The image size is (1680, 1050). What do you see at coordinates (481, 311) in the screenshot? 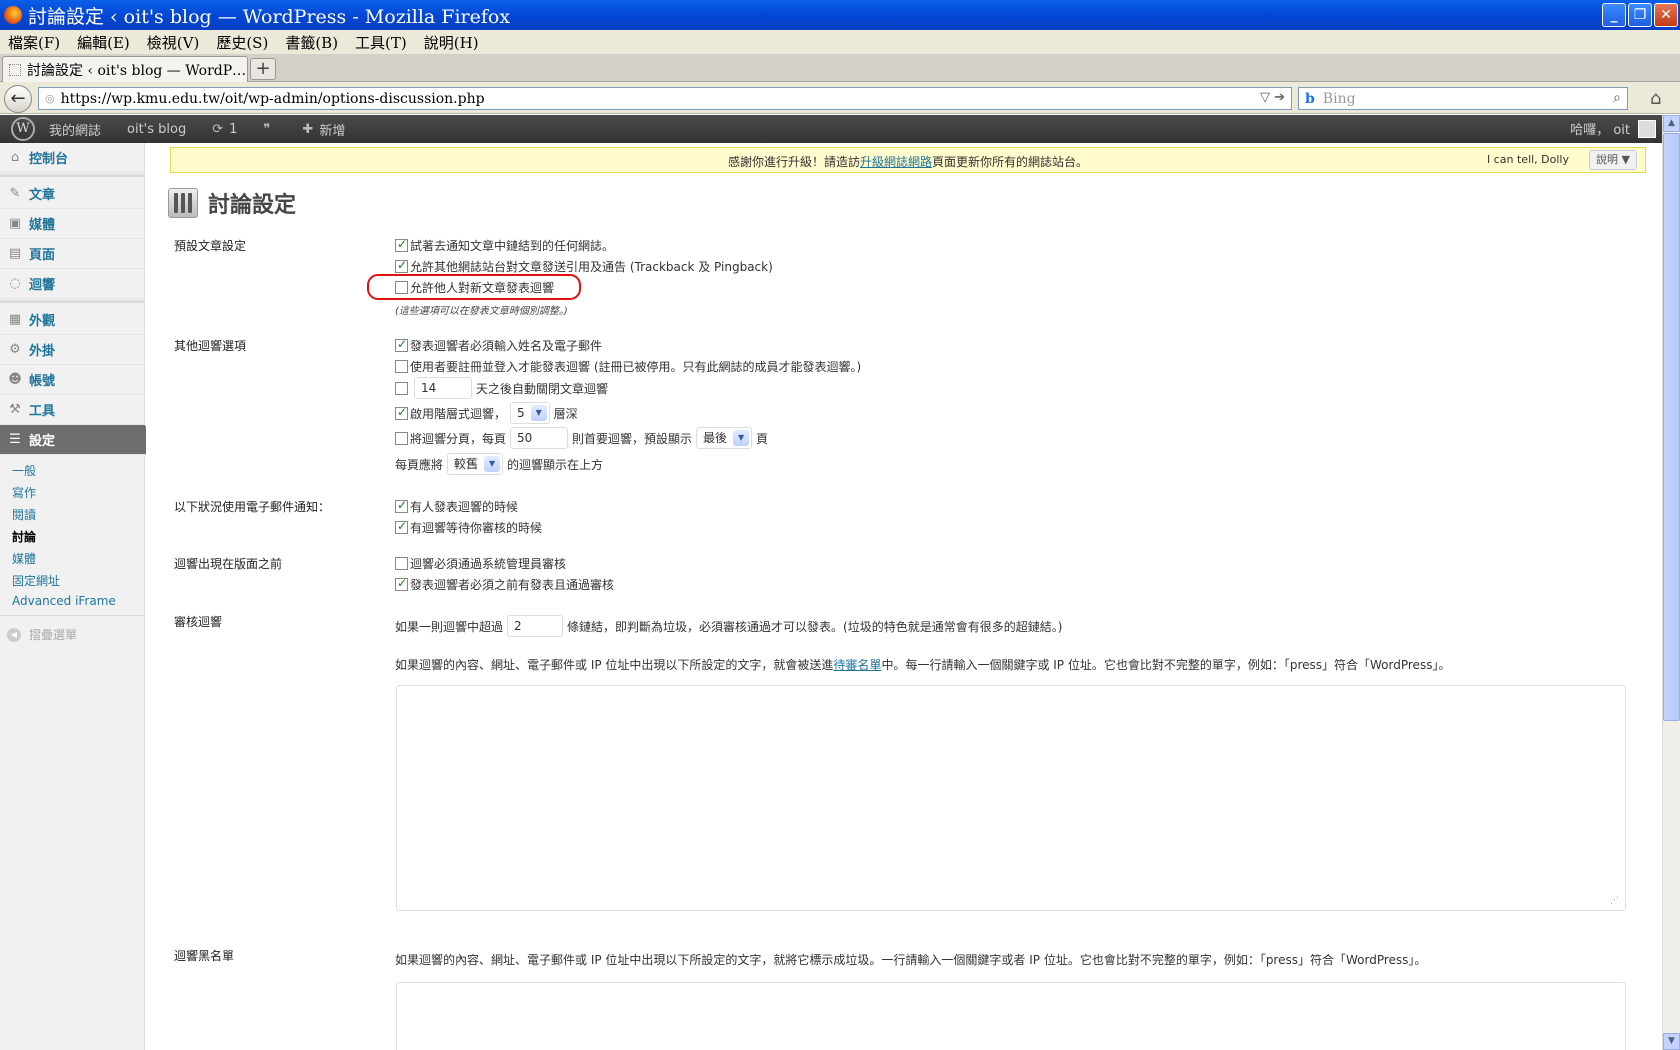
I see `default-article-note: (這些選項可以在發表文章時個別調整。)` at bounding box center [481, 311].